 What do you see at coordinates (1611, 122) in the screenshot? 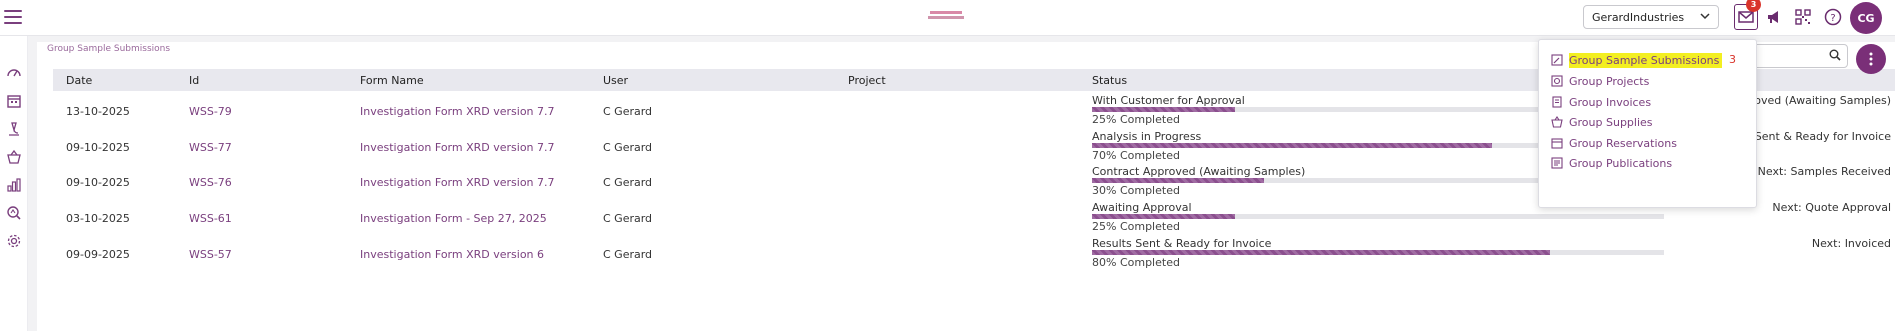
I see `menu-item-label: Group Supplies` at bounding box center [1611, 122].